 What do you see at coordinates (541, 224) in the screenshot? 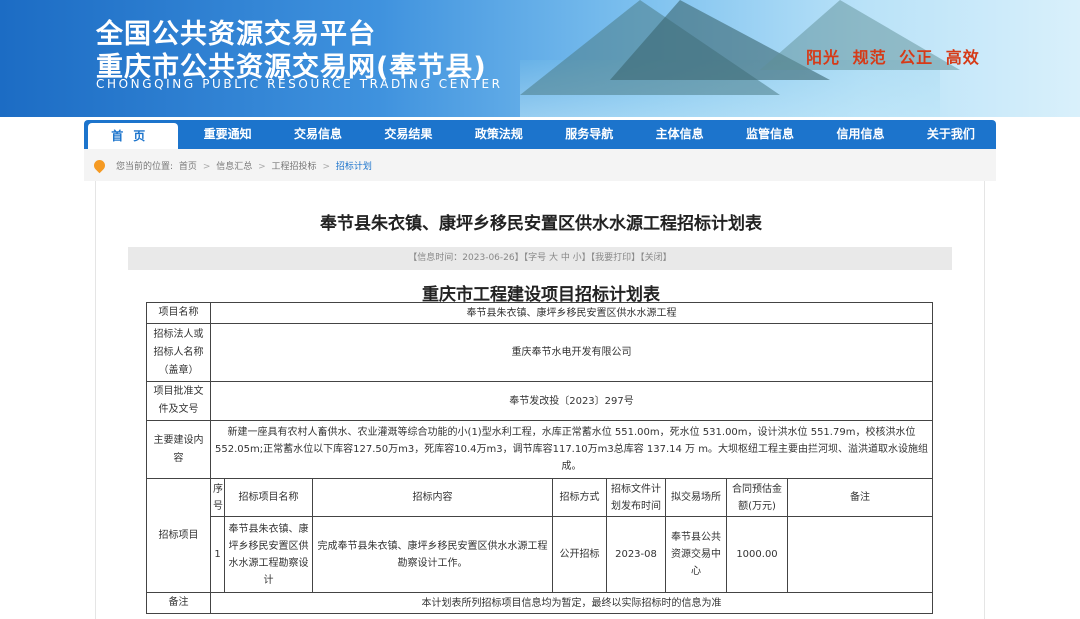
I see `article-title: 奉节县朱衣镇、康坪乡移民安置区供水水源工程招标计划表` at bounding box center [541, 224].